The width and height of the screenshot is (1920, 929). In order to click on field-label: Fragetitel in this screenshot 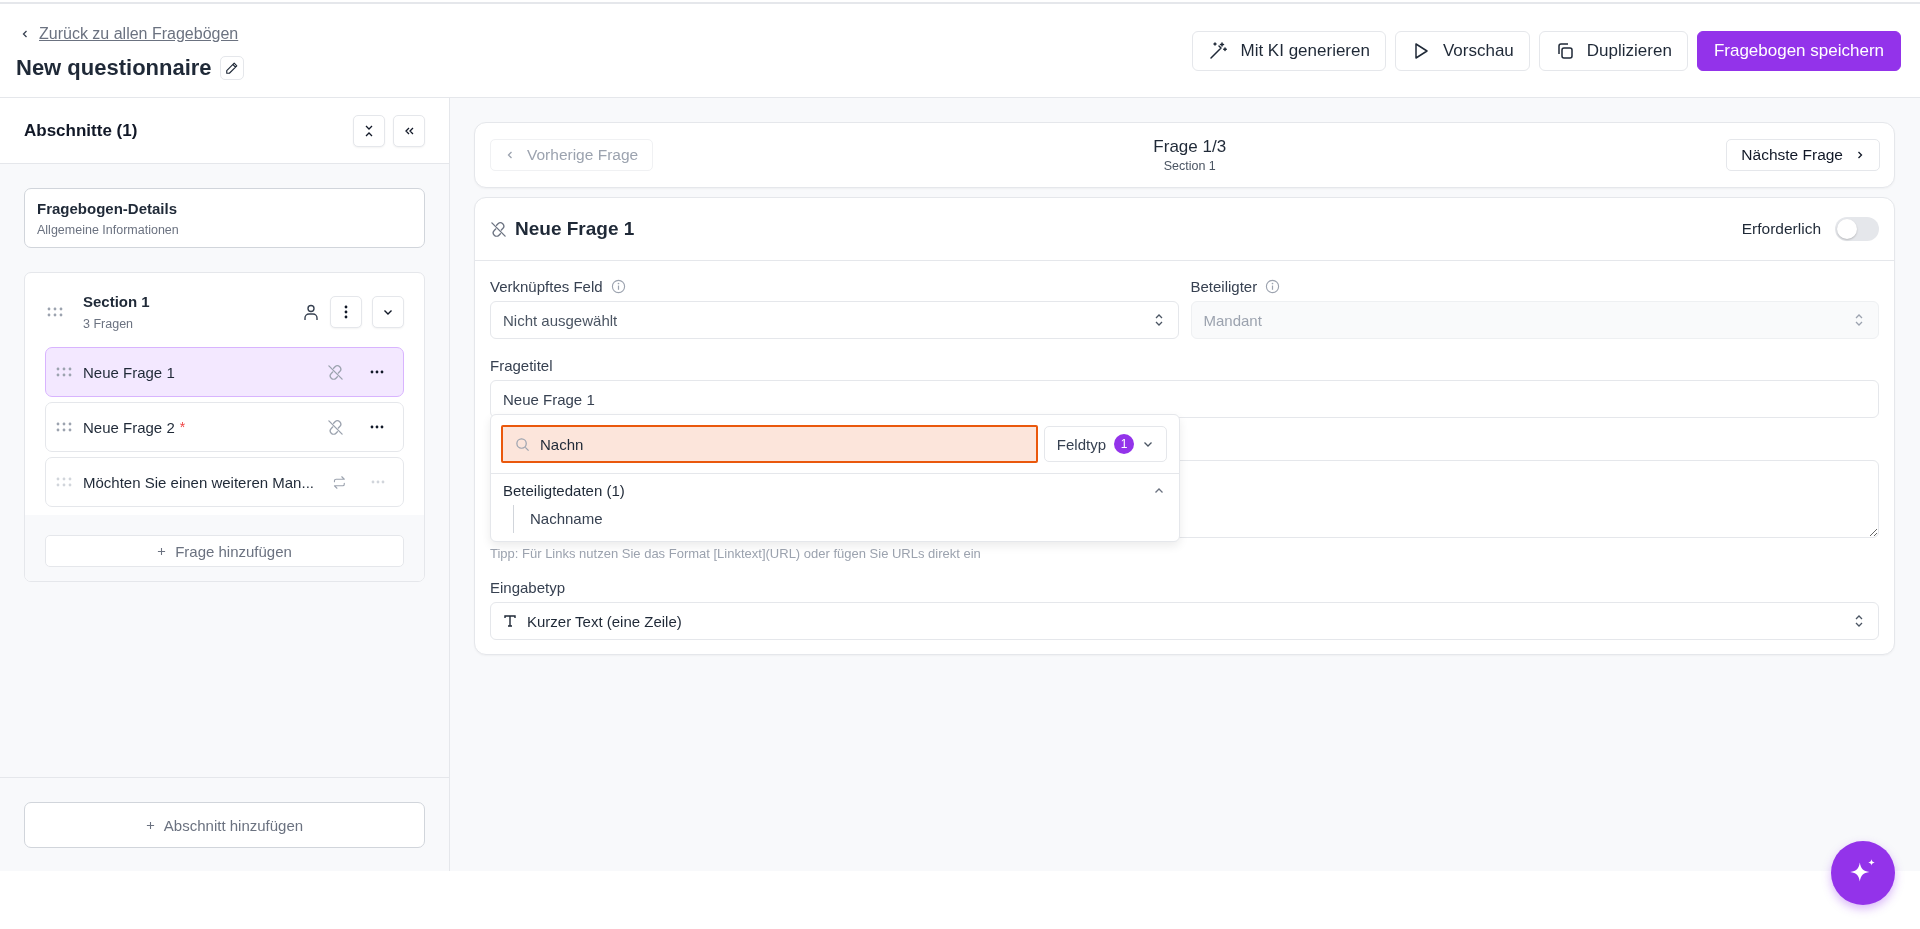, I will do `click(522, 365)`.